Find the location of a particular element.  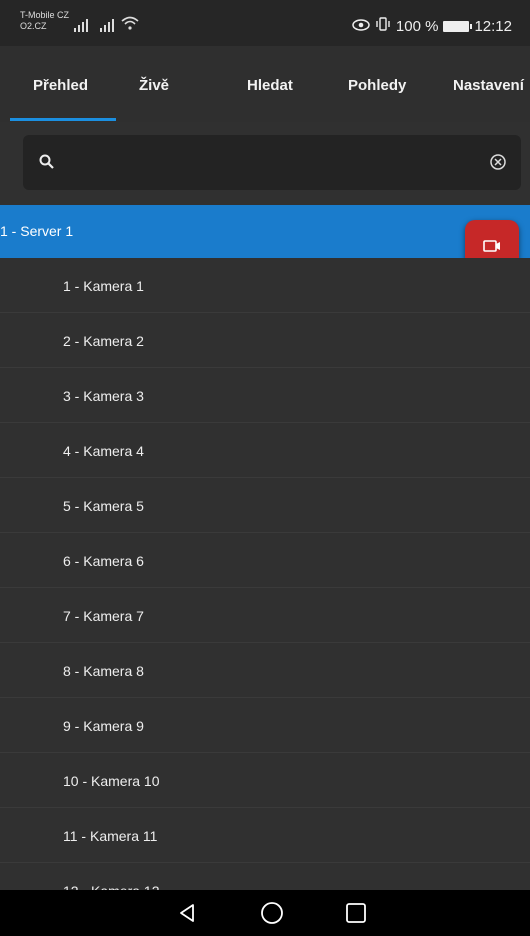

clear-icon is located at coordinates (498, 162).